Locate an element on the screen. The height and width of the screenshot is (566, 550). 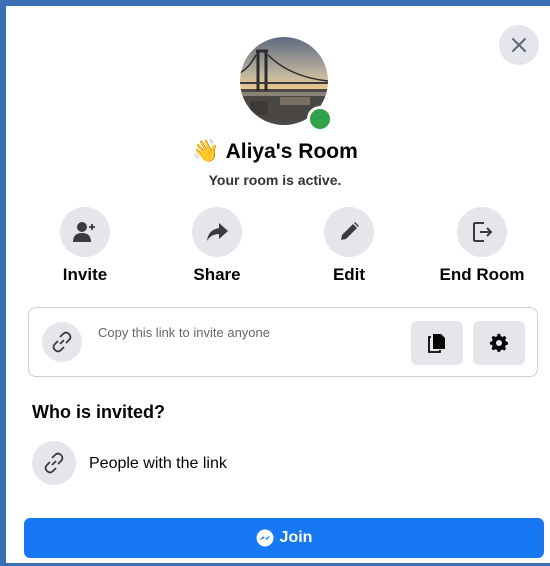
close-button is located at coordinates (519, 45).